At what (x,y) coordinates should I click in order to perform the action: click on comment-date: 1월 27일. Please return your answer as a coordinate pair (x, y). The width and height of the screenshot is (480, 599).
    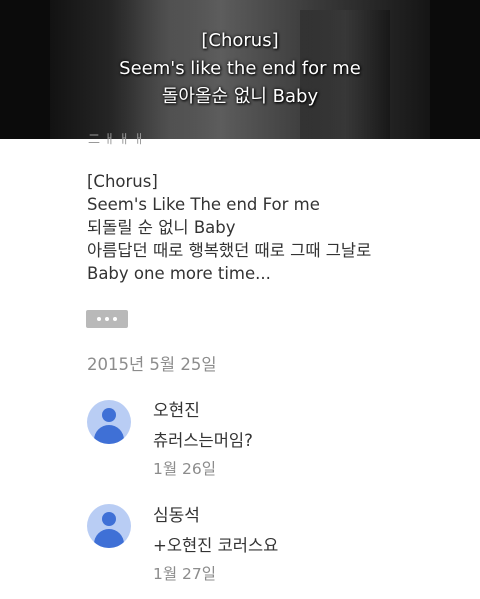
    Looking at the image, I should click on (185, 574).